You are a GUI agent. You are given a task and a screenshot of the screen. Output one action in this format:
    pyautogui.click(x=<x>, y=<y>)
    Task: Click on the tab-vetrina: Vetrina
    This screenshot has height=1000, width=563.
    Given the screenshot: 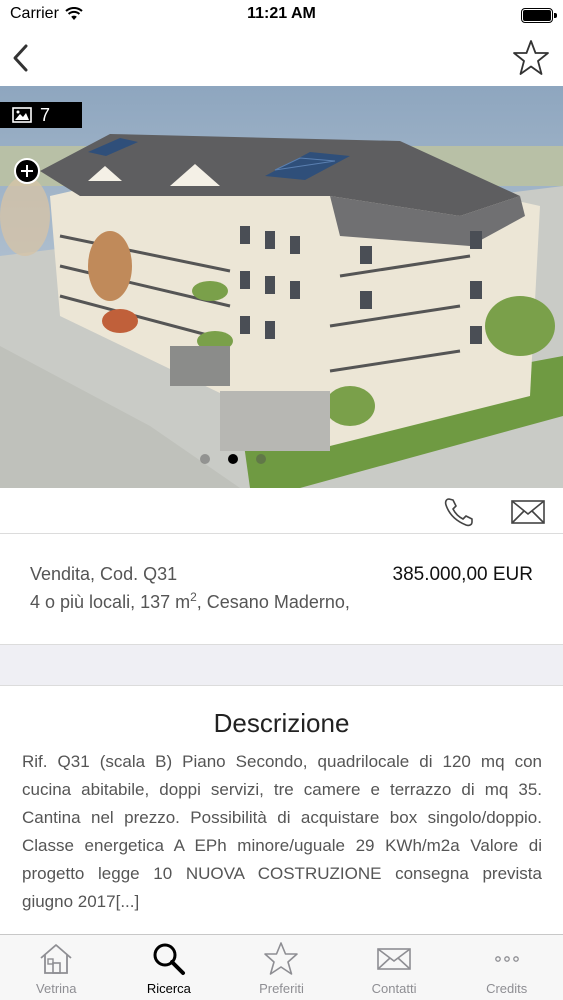 What is the action you would take?
    pyautogui.click(x=56, y=967)
    